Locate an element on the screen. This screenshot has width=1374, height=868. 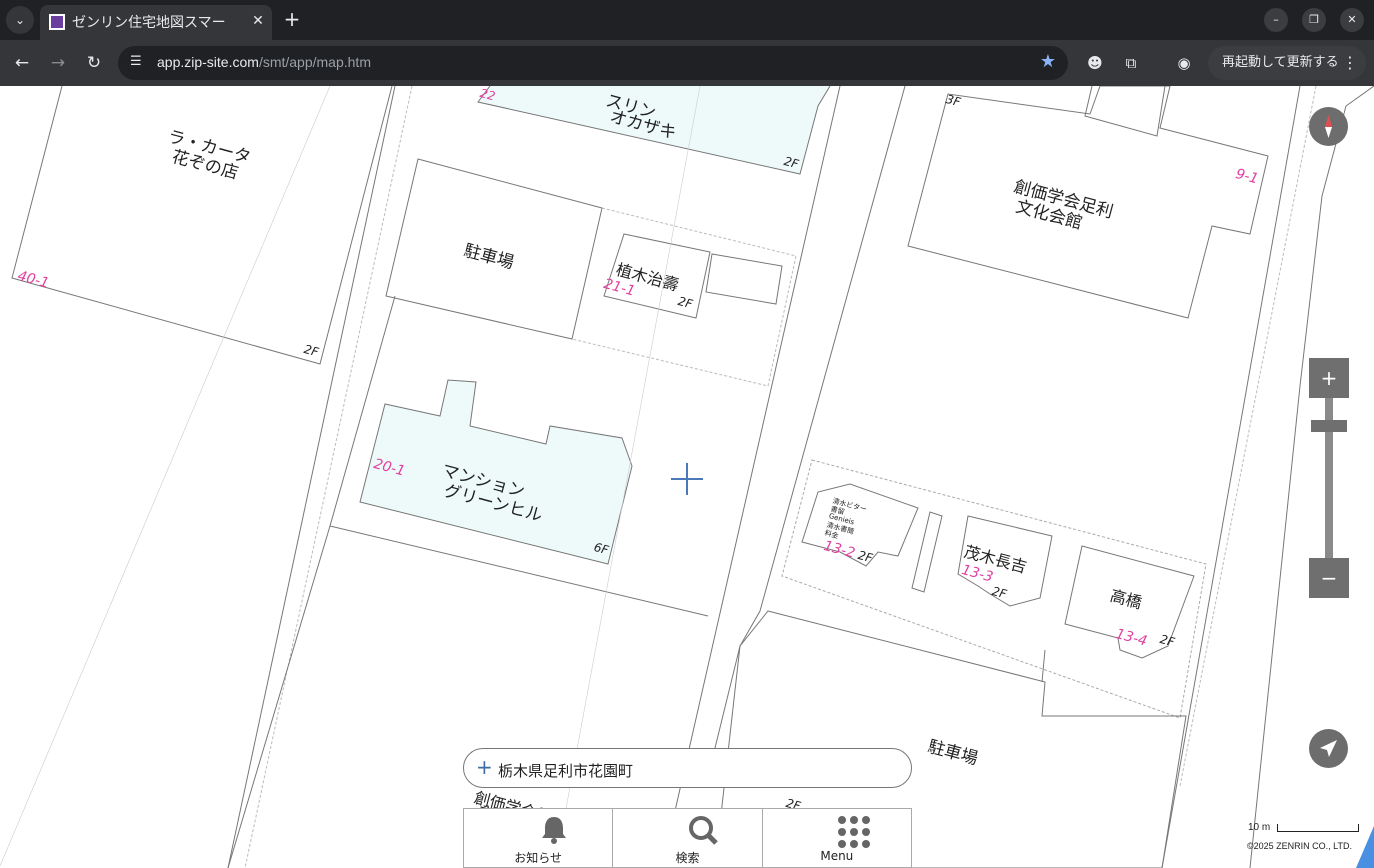
back-arrow-icon: ← is located at coordinates (22, 63).